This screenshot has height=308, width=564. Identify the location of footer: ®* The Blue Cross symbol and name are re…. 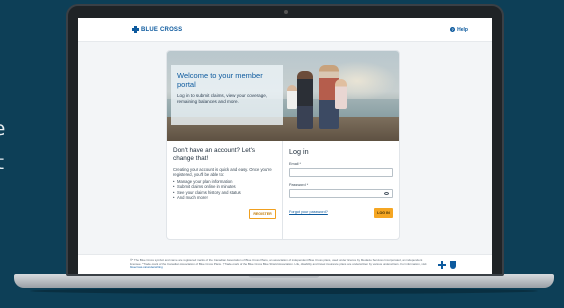
(285, 264).